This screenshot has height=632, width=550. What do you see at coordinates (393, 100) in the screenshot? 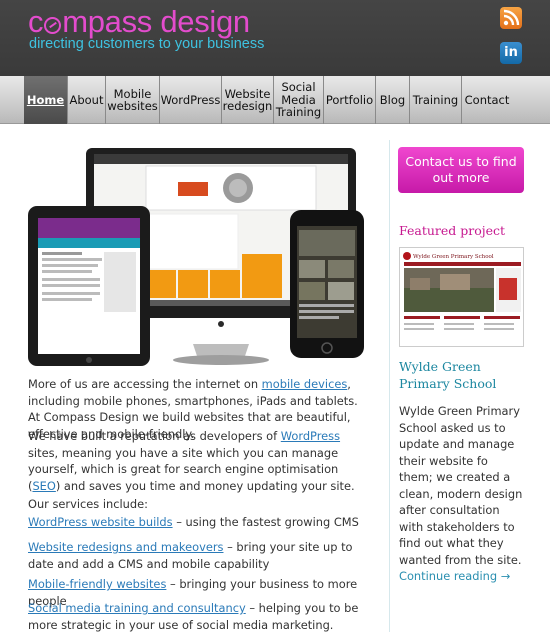
I see `nav-item-blog: Blog` at bounding box center [393, 100].